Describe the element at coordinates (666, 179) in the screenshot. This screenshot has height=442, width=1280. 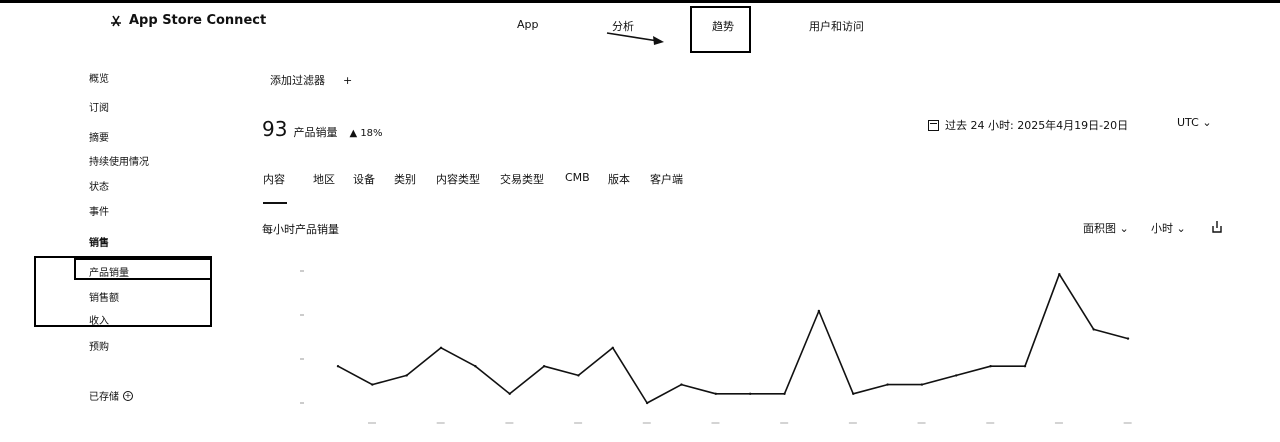
I see `tab-client: 客户端` at that location.